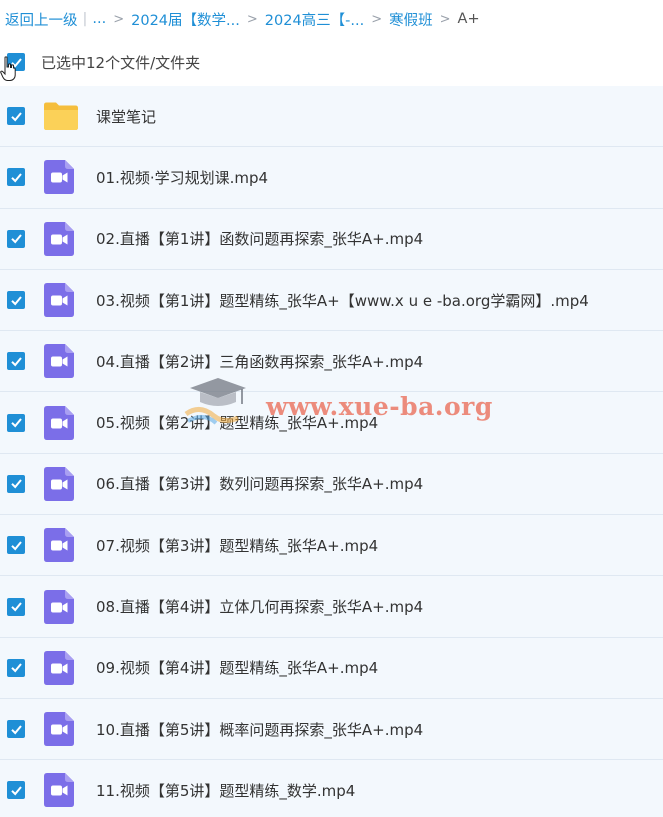 The width and height of the screenshot is (663, 817). I want to click on folder-icon, so click(61, 116).